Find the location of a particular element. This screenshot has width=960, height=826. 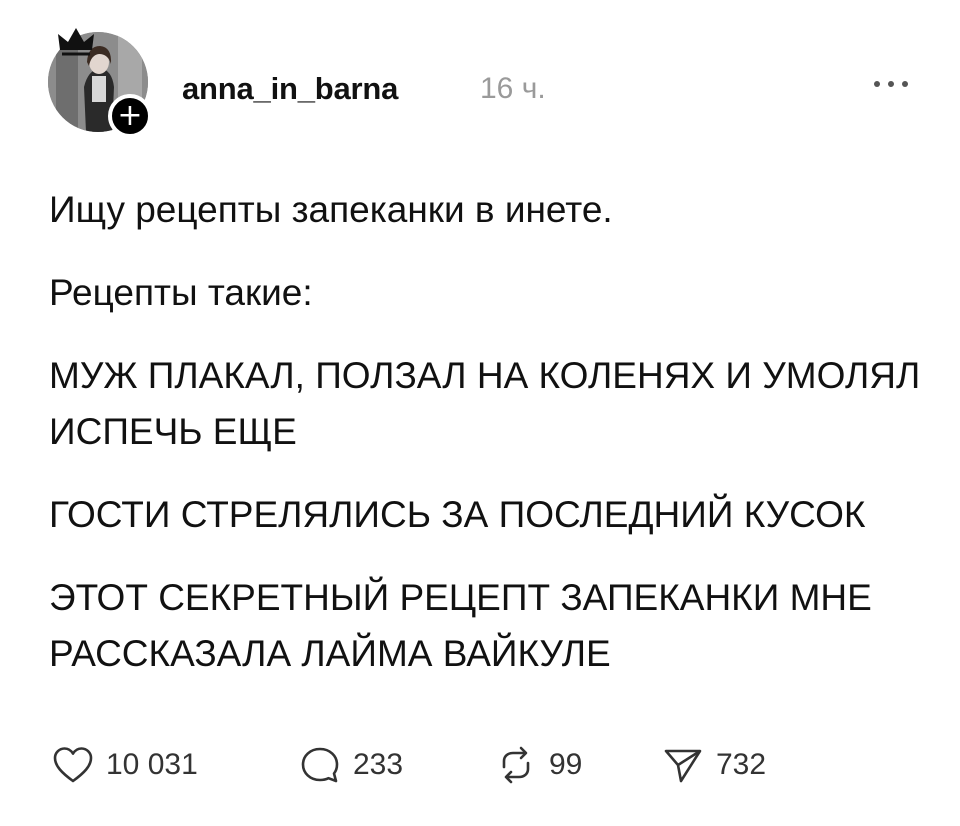

share-button: 732 is located at coordinates (742, 765).